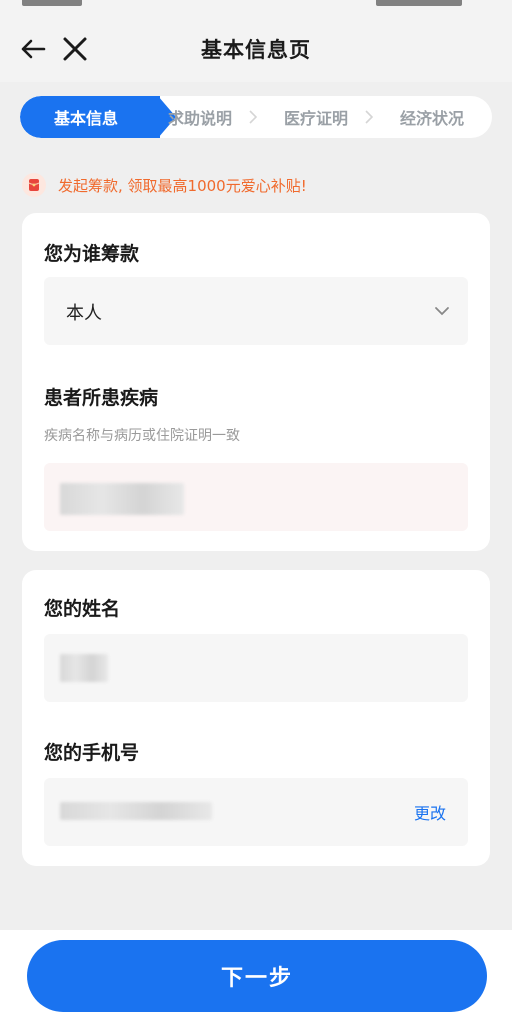 The height and width of the screenshot is (1024, 512). What do you see at coordinates (419, 3) in the screenshot?
I see `status-icons` at bounding box center [419, 3].